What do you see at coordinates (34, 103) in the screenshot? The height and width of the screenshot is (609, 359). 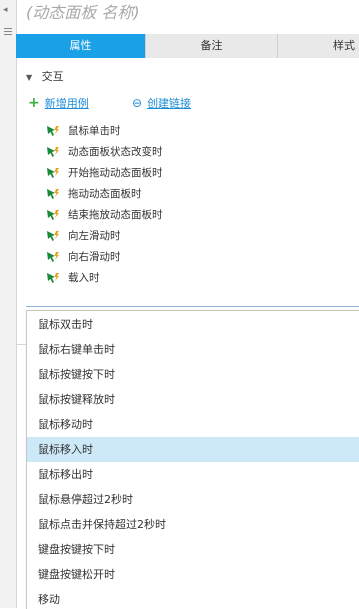 I see `plus-icon: +` at bounding box center [34, 103].